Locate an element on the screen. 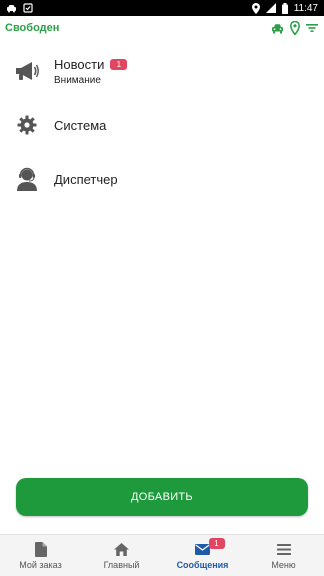 This screenshot has width=324, height=576. nav-item-main: Главный is located at coordinates (121, 555).